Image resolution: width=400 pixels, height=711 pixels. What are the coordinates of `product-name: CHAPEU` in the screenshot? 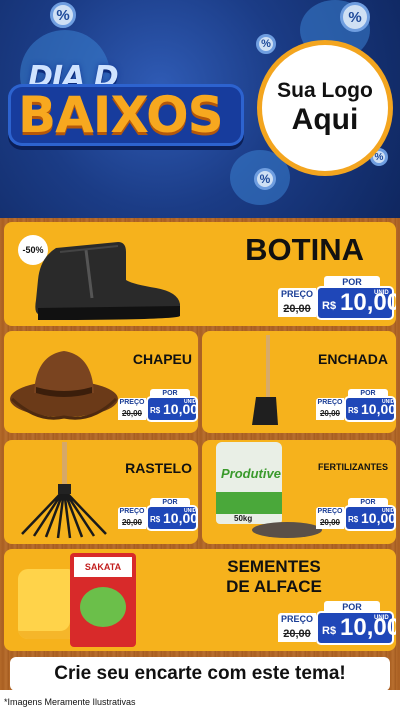 It's located at (162, 359).